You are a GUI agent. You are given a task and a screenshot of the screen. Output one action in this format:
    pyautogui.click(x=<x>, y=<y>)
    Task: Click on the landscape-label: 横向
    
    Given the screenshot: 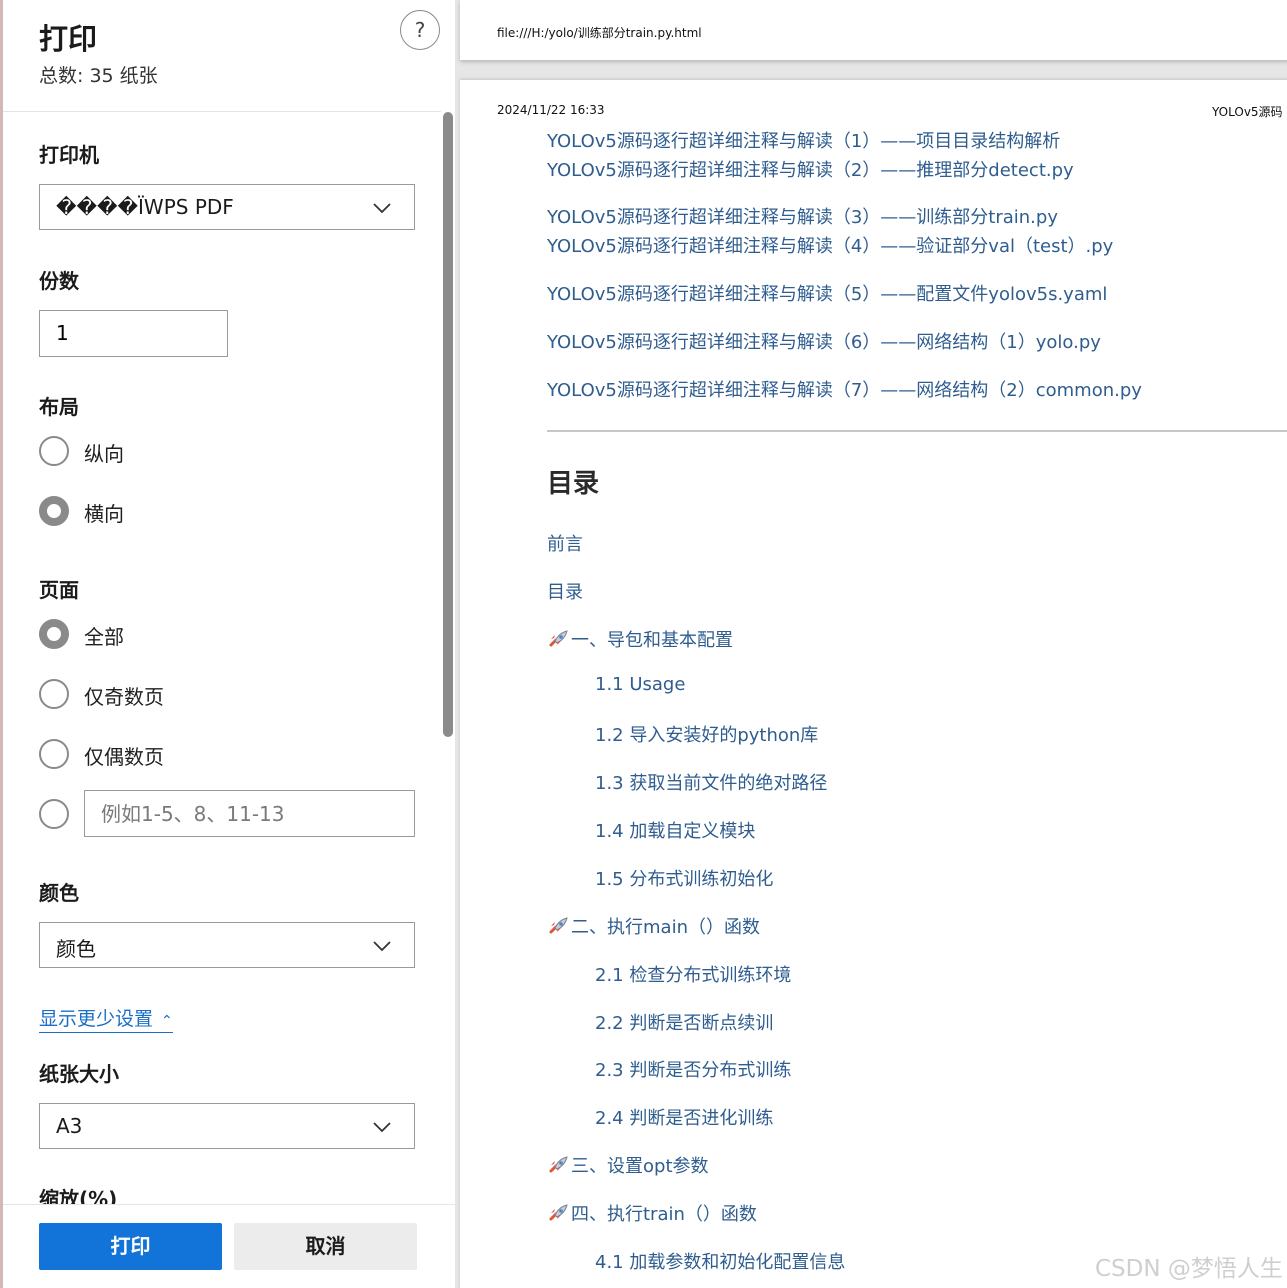 What is the action you would take?
    pyautogui.click(x=104, y=514)
    